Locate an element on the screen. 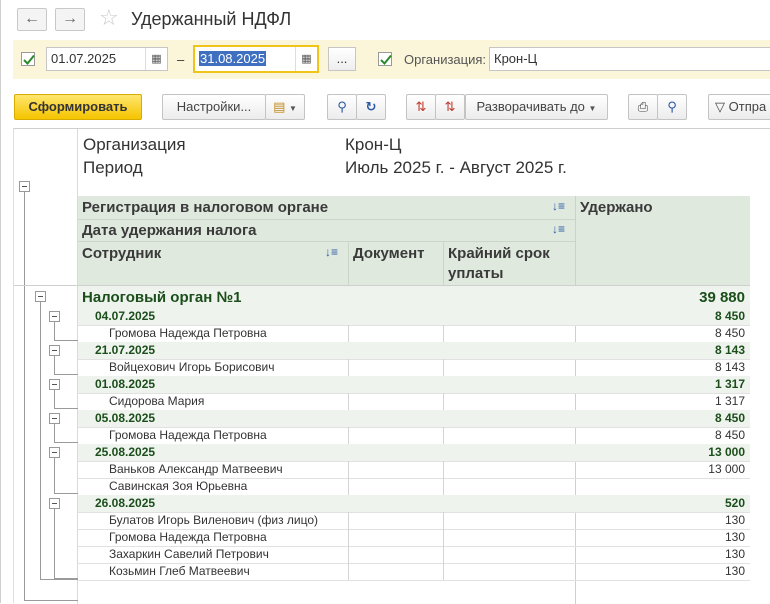  date-group-total: 8 450 is located at coordinates (729, 316).